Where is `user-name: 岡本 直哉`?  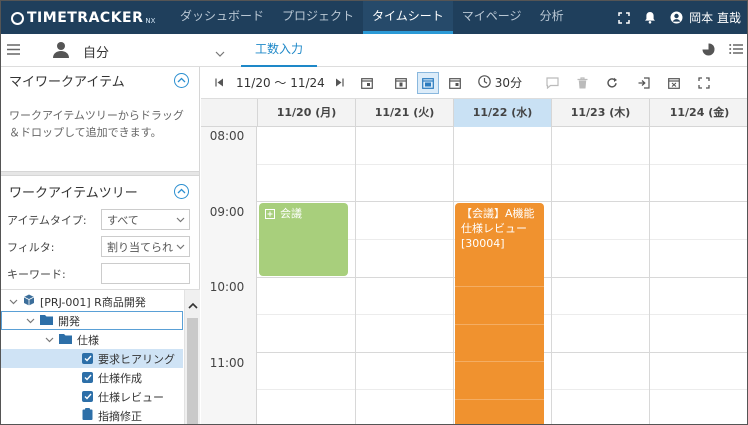 user-name: 岡本 直哉 is located at coordinates (715, 17).